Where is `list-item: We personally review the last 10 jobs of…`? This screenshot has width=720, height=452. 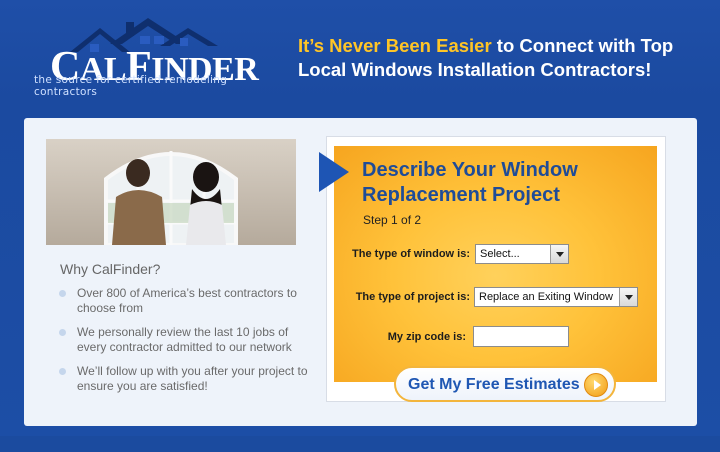
list-item: We personally review the last 10 jobs of… is located at coordinates (185, 340).